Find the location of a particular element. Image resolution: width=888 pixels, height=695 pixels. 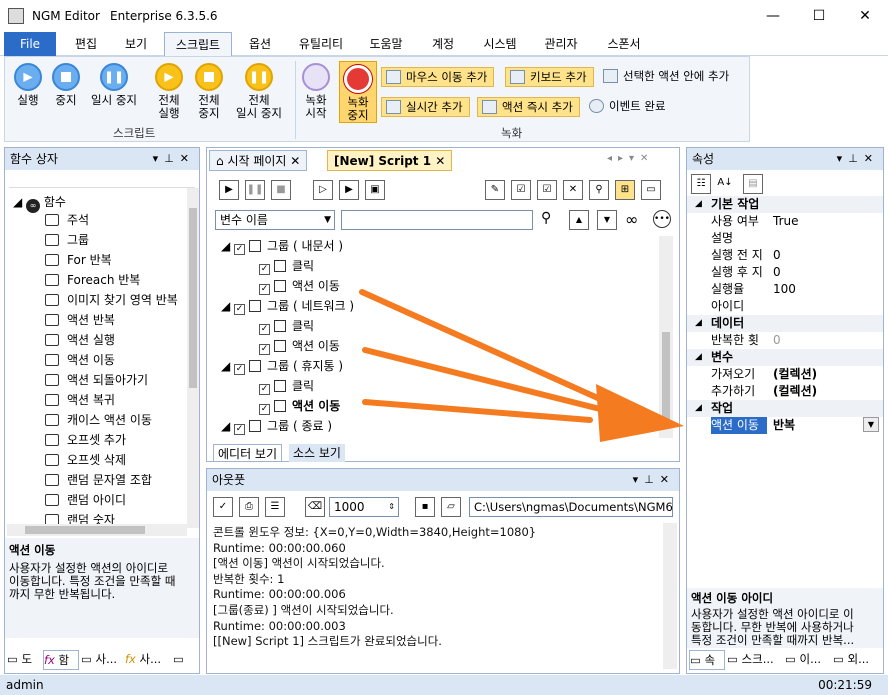

function-item: 액션 실행 is located at coordinates (115, 340).